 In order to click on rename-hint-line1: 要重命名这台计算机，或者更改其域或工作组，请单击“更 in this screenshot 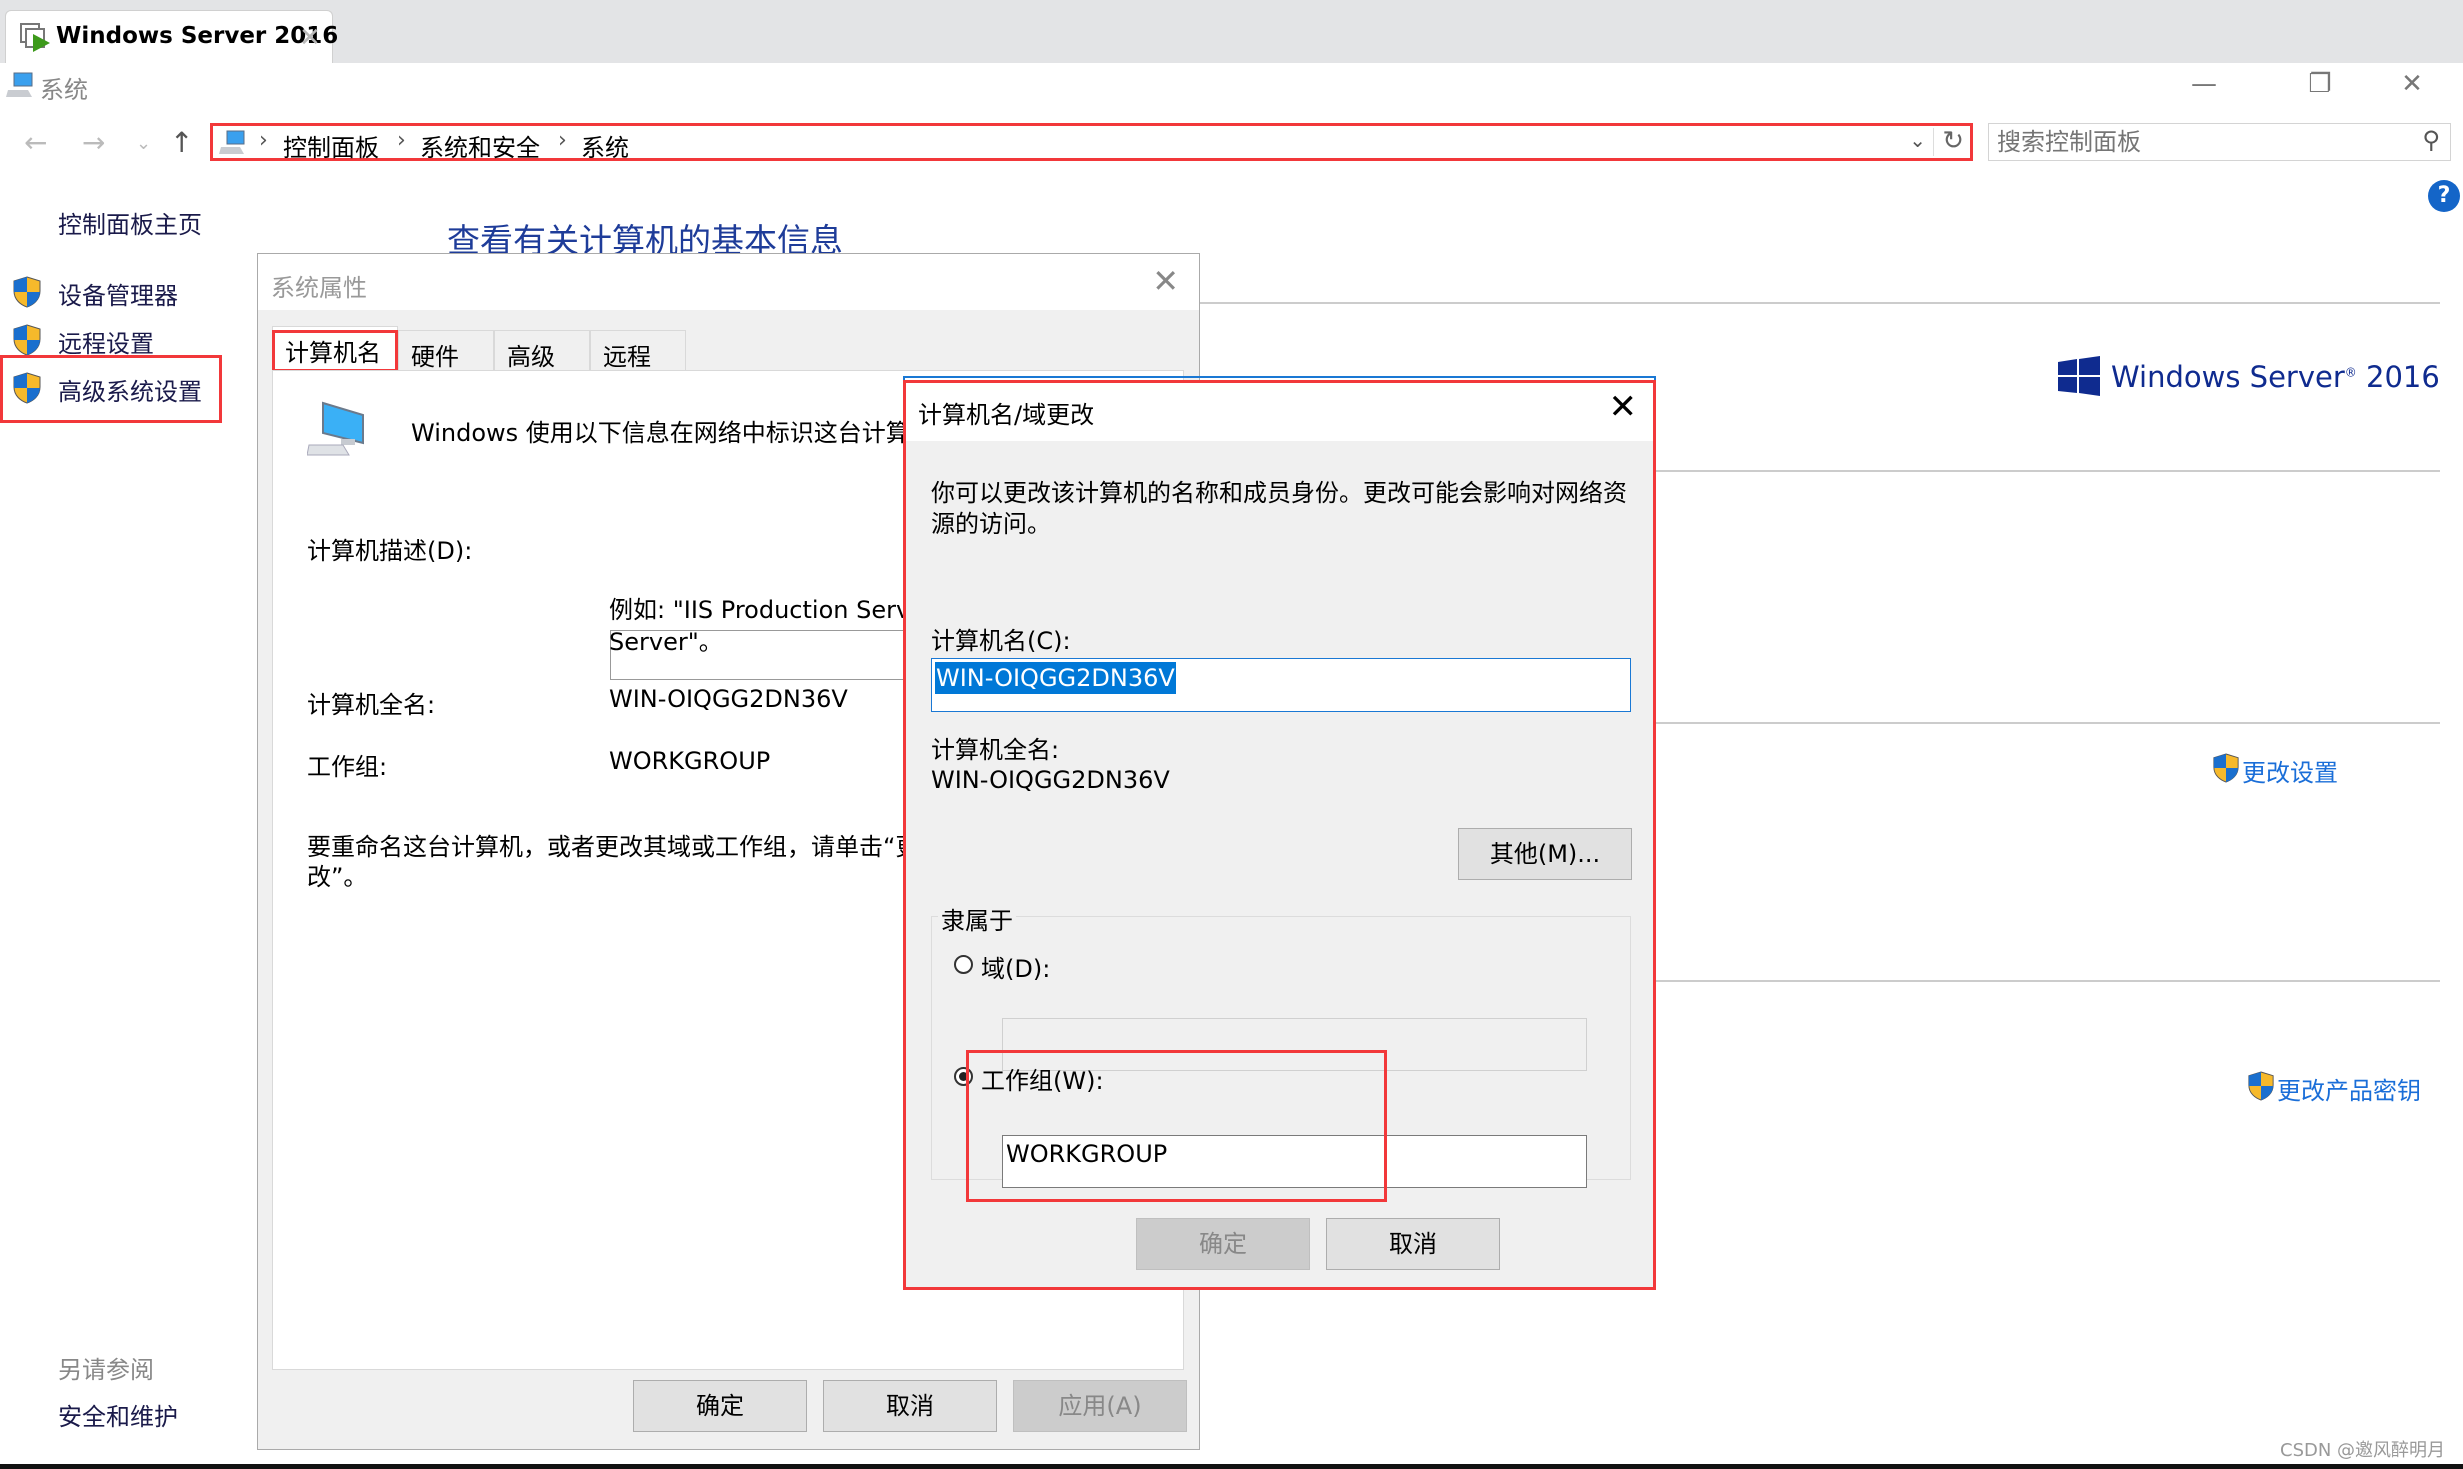, I will do `click(613, 847)`.